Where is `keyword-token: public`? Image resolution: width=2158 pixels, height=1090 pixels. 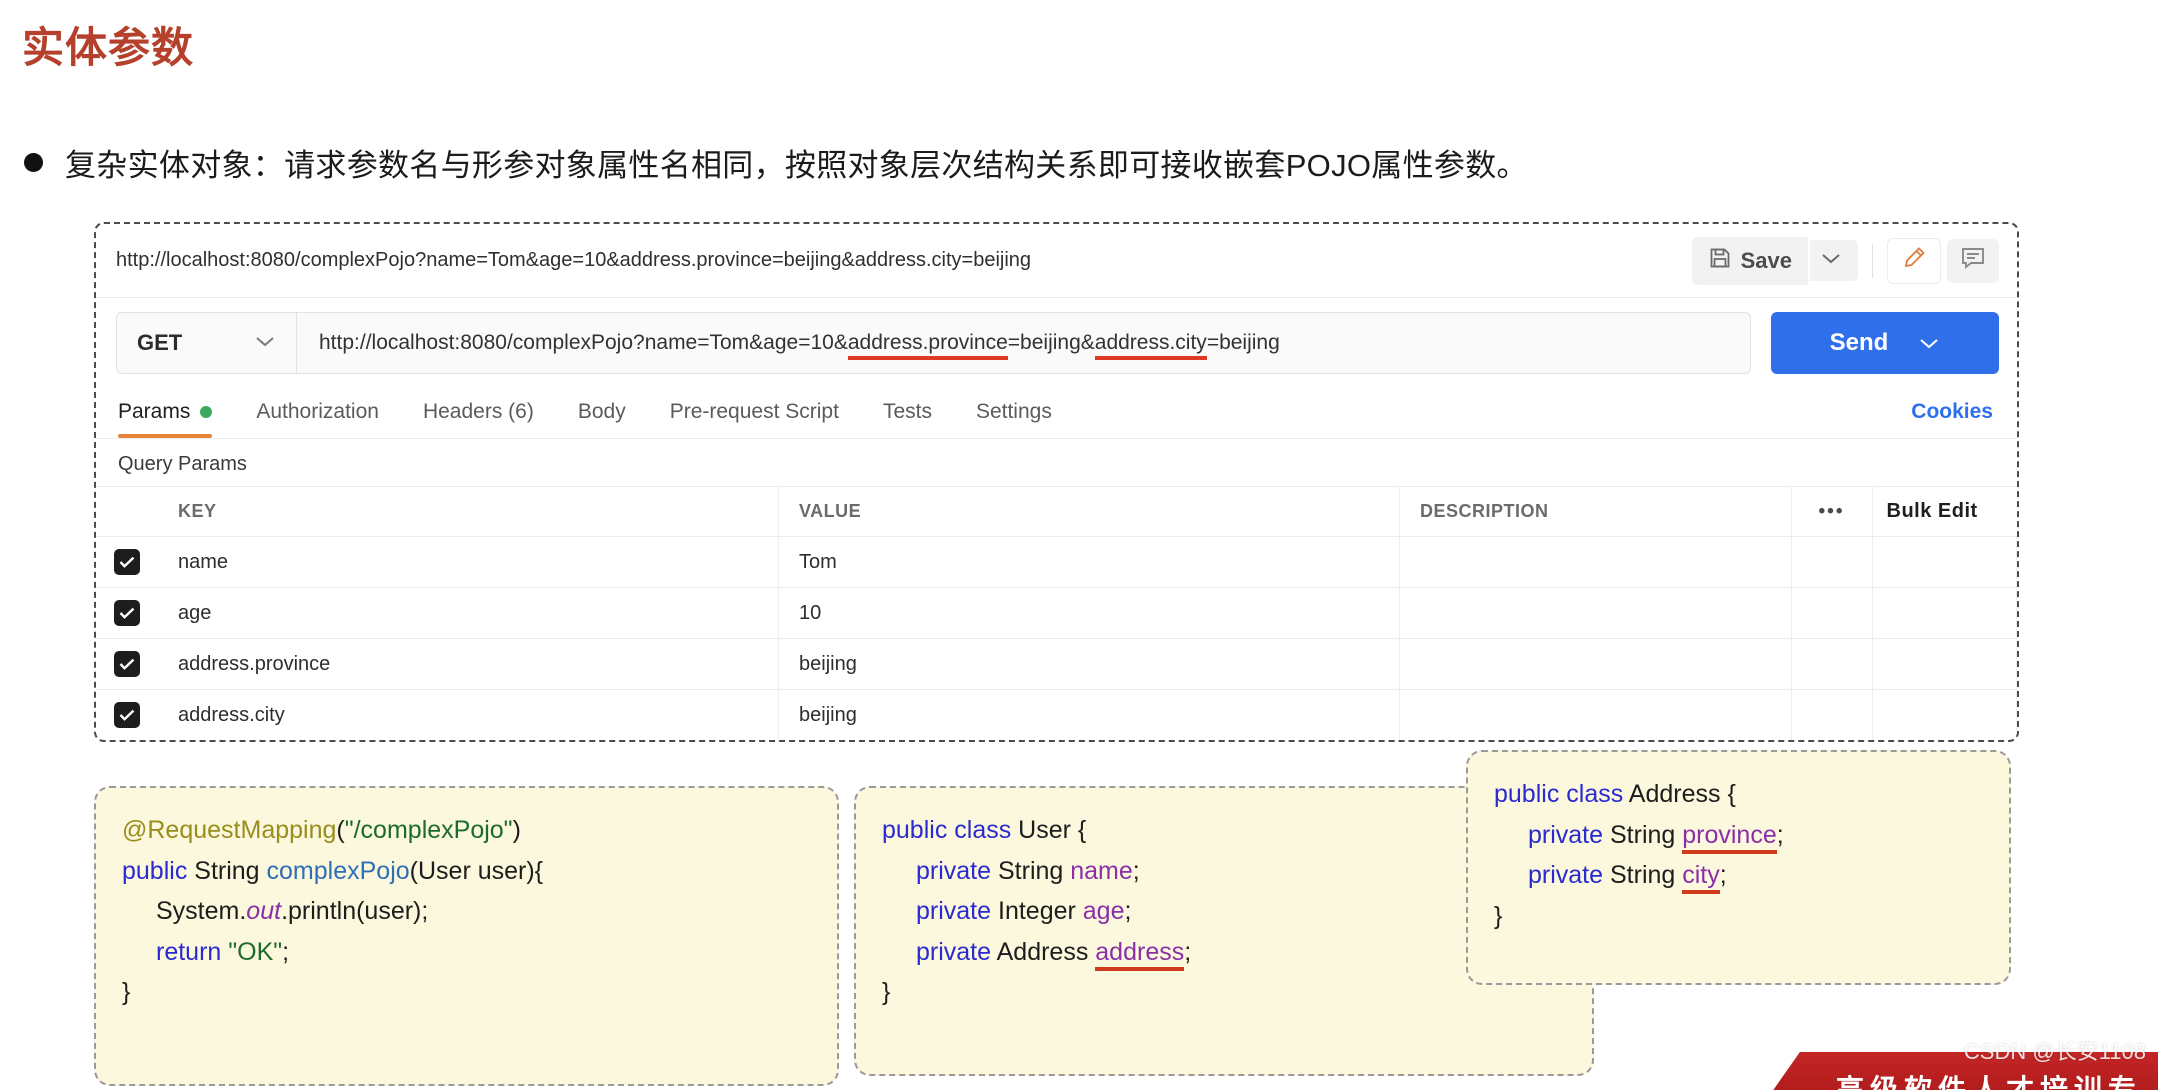 keyword-token: public is located at coordinates (155, 870).